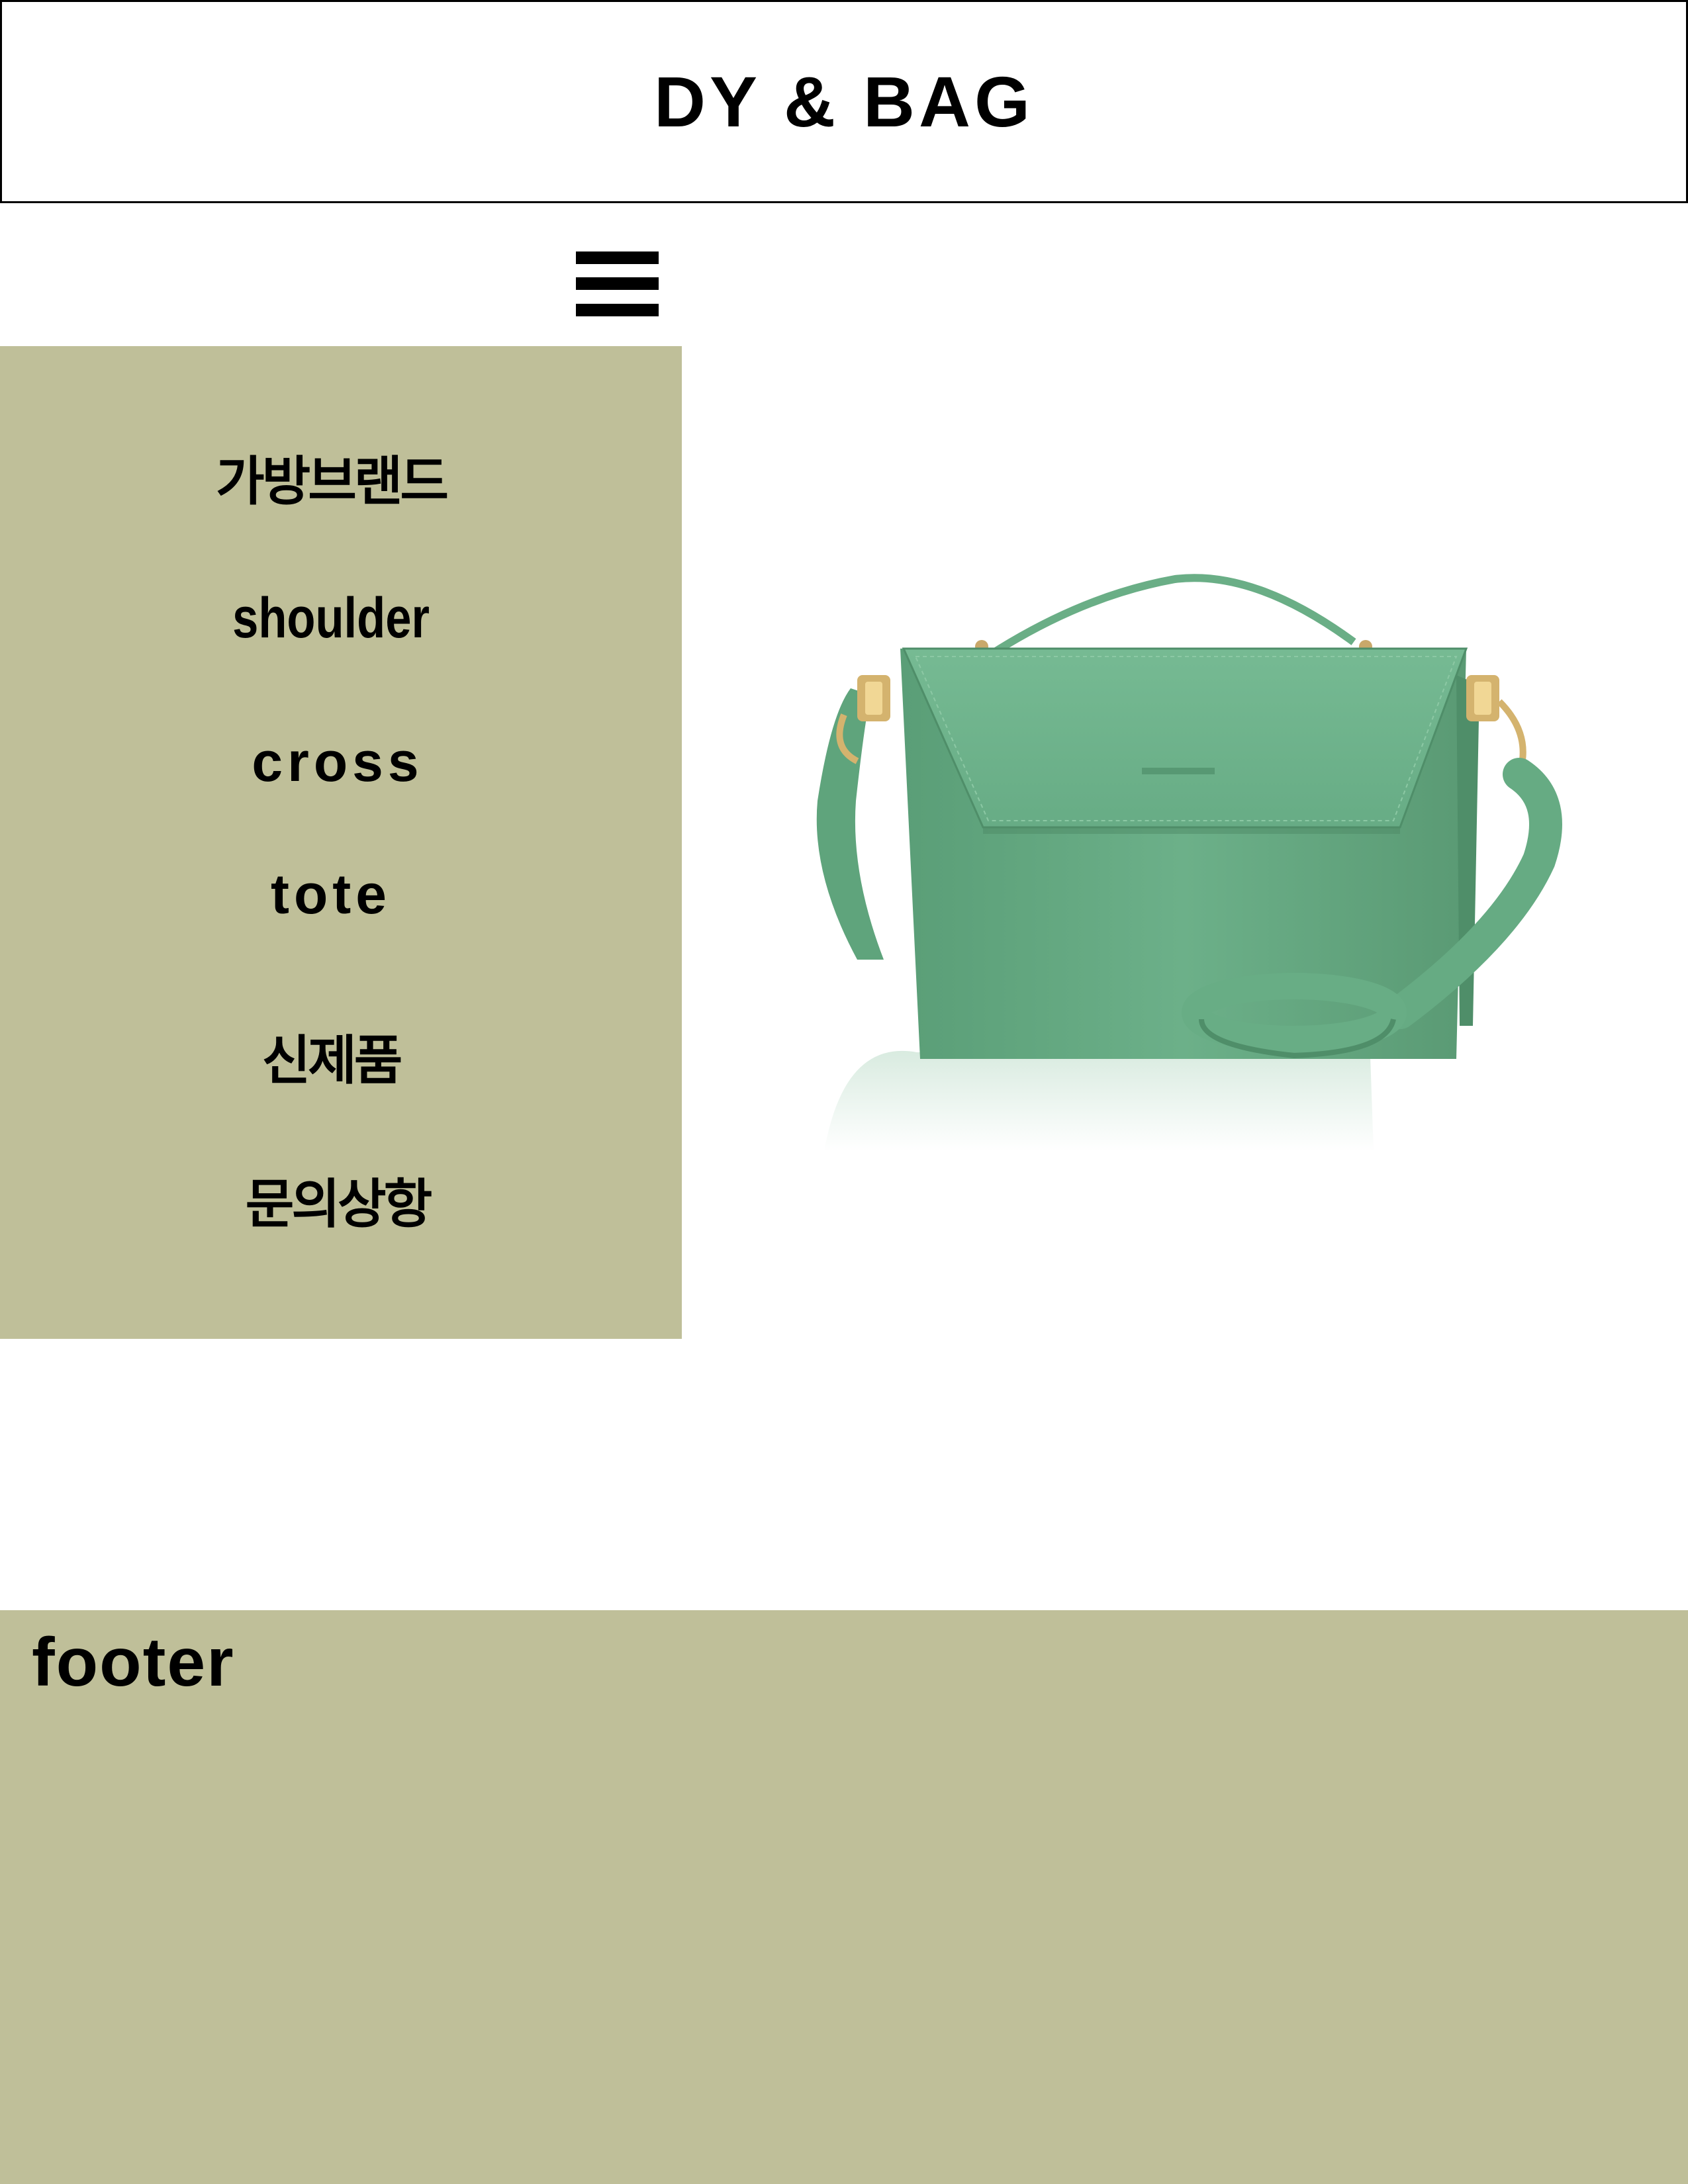 Image resolution: width=1688 pixels, height=2184 pixels. What do you see at coordinates (331, 477) in the screenshot?
I see `sidebar-item-bag-brand: 가방브랜드` at bounding box center [331, 477].